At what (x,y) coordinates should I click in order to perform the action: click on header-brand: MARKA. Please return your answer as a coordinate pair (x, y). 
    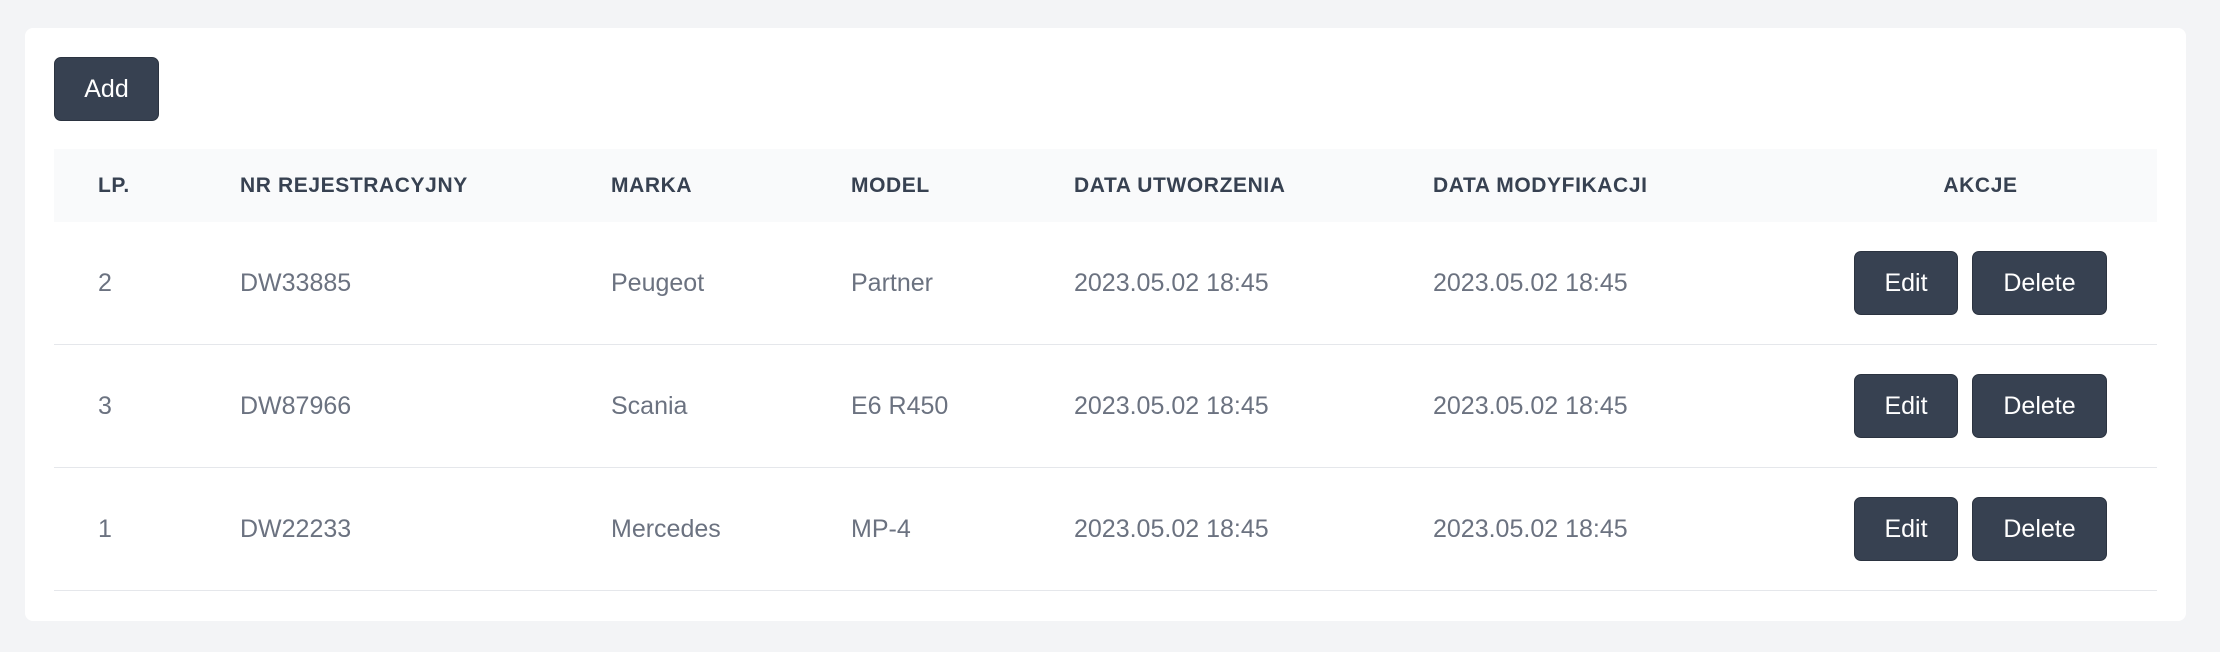
    Looking at the image, I should click on (652, 185).